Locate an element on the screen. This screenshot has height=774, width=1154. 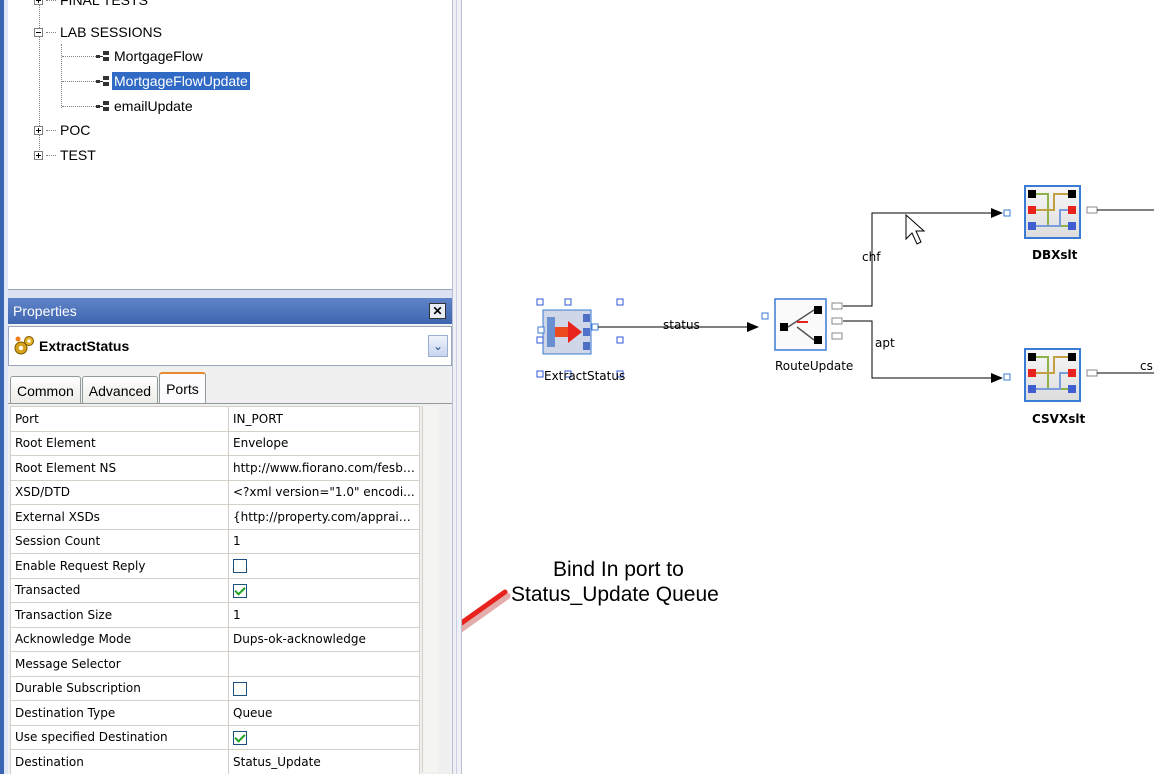
property-row: Durable Subscription is located at coordinates (215, 688).